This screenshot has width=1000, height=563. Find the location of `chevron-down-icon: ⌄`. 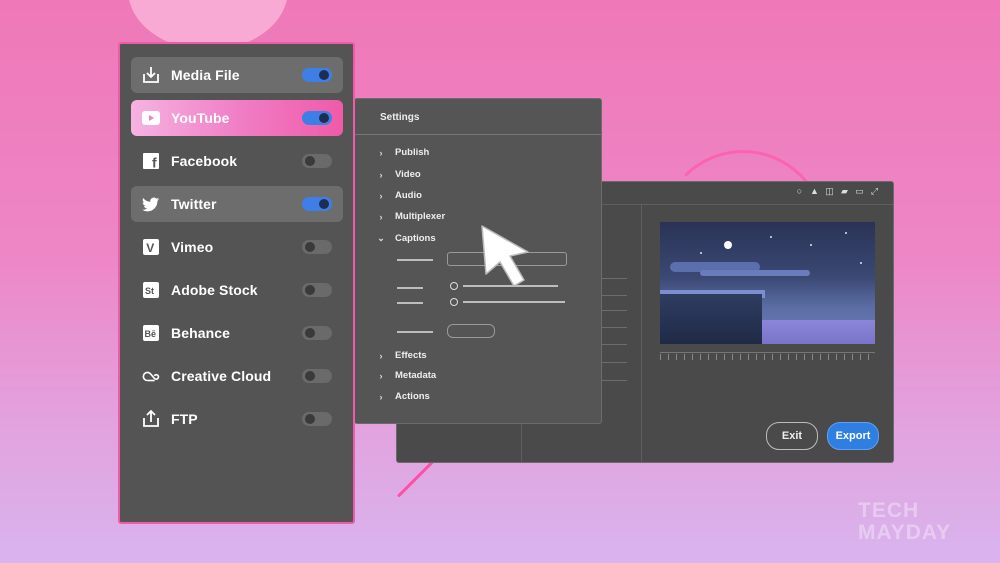

chevron-down-icon: ⌄ is located at coordinates (381, 238).